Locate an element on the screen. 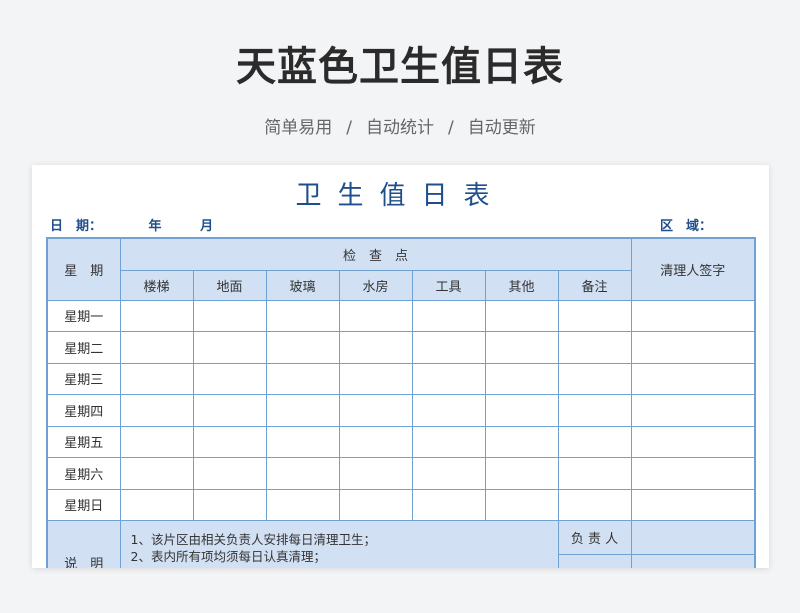 The height and width of the screenshot is (613, 800). table-row: 星期一 is located at coordinates (401, 315).